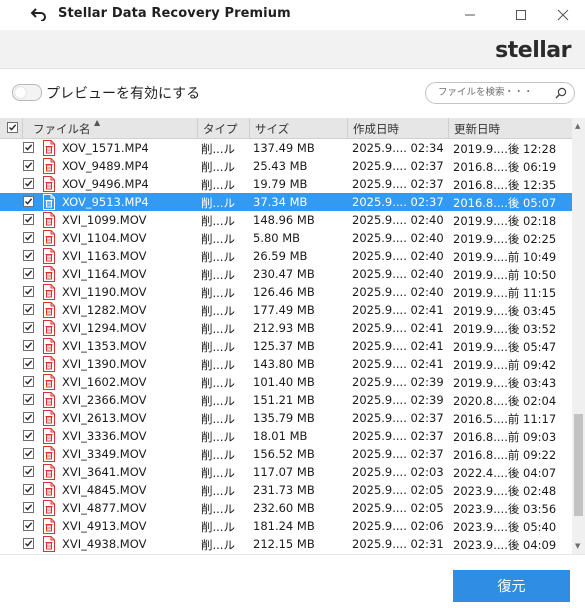 This screenshot has height=608, width=585. What do you see at coordinates (220, 129) in the screenshot?
I see `column-header-type: タイプ` at bounding box center [220, 129].